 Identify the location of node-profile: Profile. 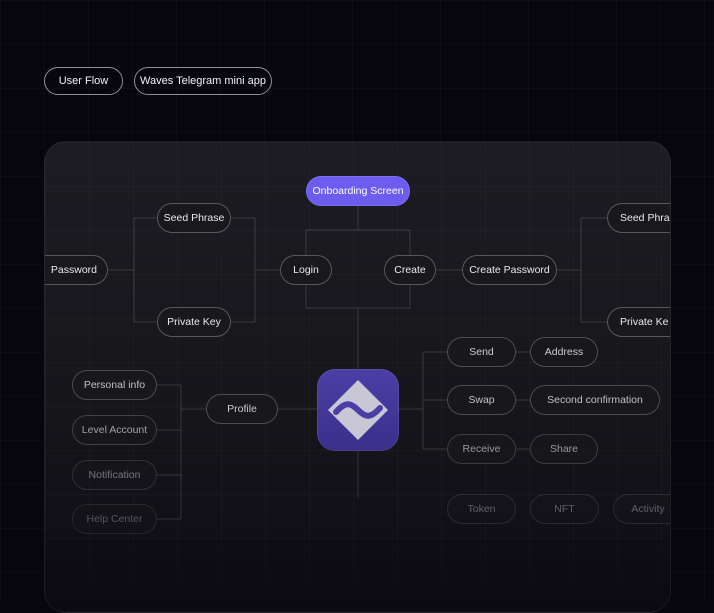
(242, 409).